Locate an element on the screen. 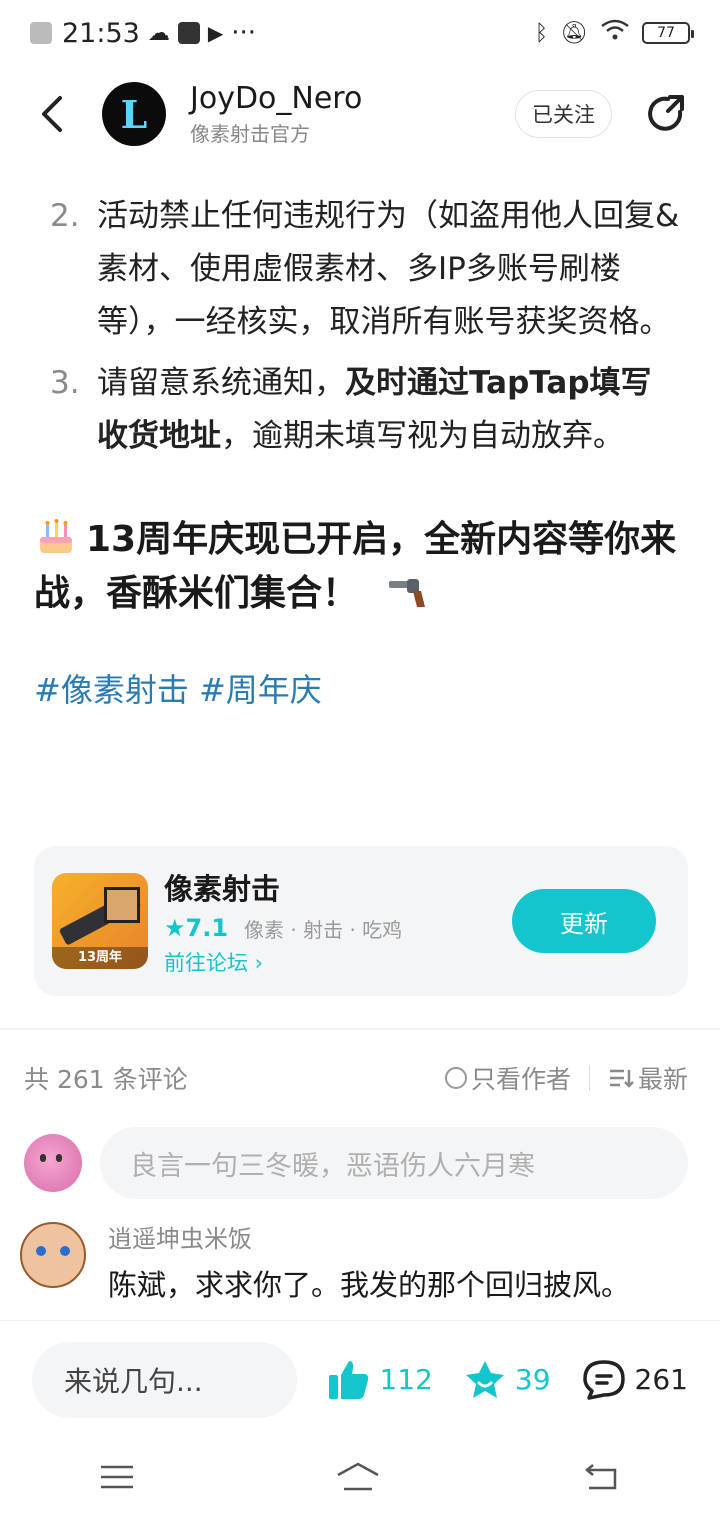 The width and height of the screenshot is (720, 1520). author-only-toggle: 只看作者 is located at coordinates (507, 1078).